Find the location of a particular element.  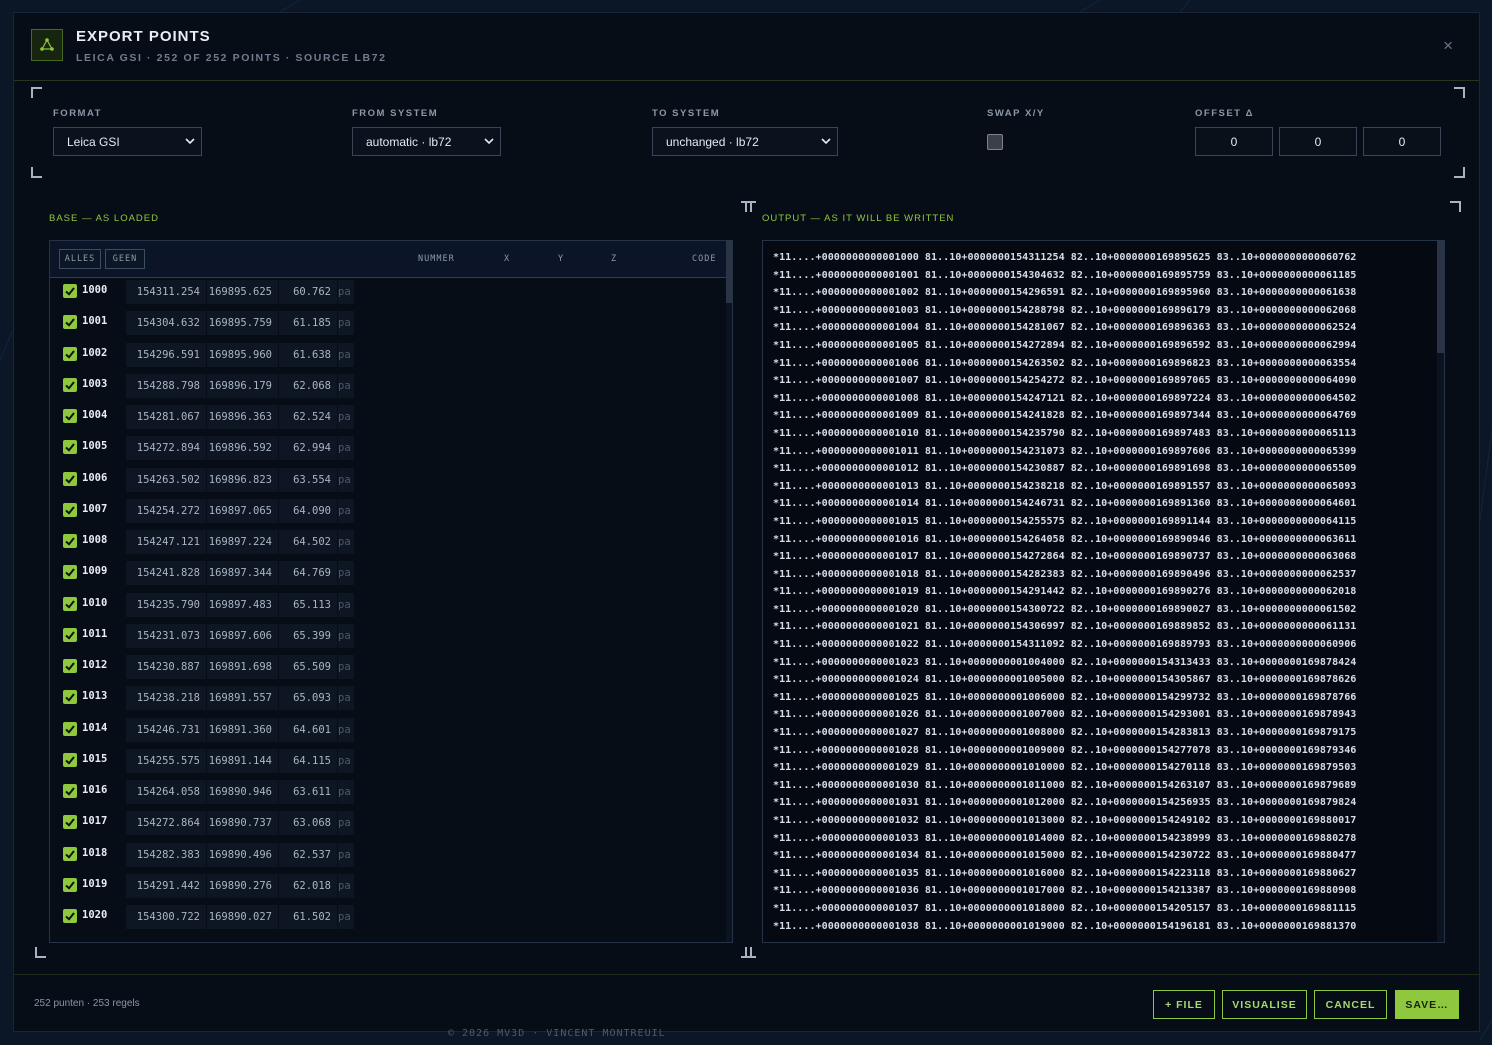

point-number: 1001 is located at coordinates (95, 321).